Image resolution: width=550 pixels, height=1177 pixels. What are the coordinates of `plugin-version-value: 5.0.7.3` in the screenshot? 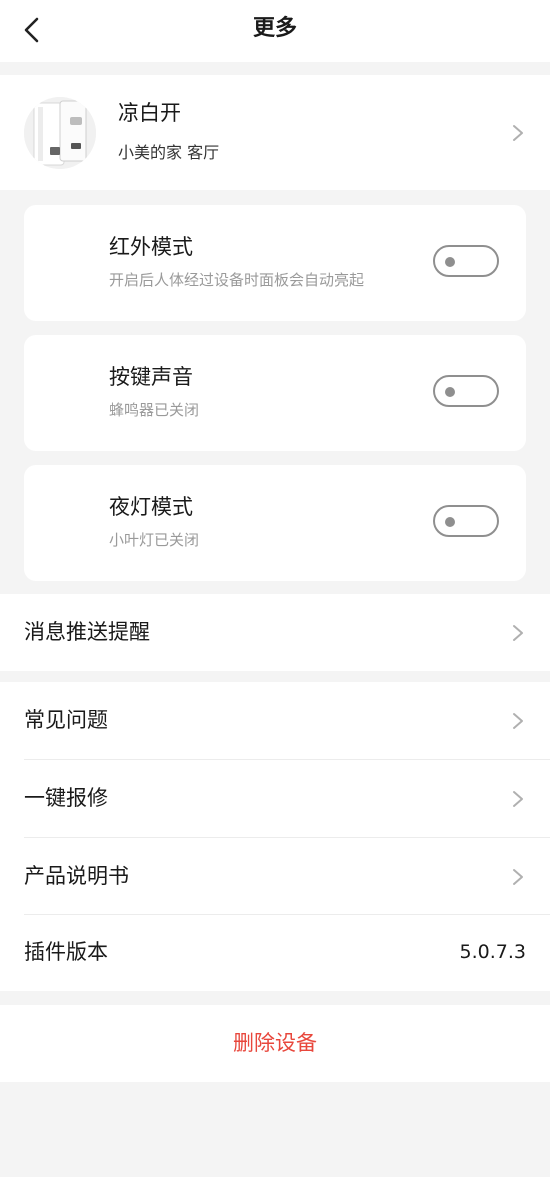 It's located at (492, 952).